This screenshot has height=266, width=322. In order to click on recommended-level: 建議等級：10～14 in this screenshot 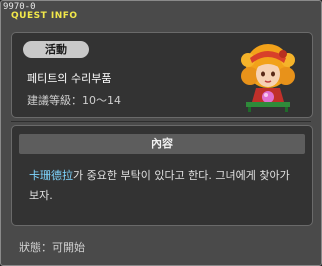, I will do `click(74, 100)`.